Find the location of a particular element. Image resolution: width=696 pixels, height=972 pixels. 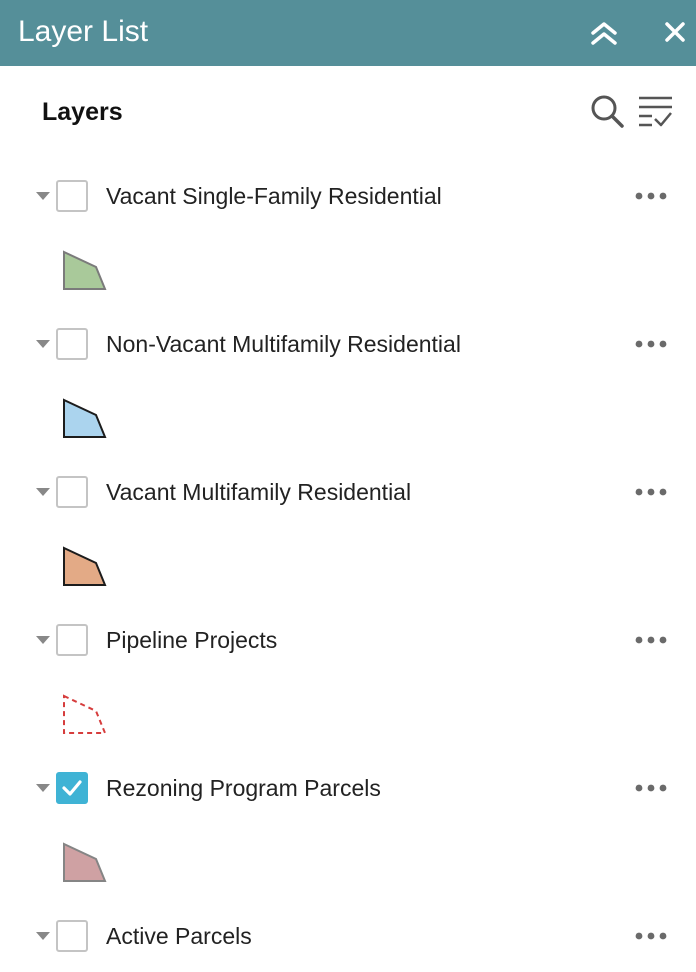

layer-label: Active Parcels is located at coordinates (179, 936).